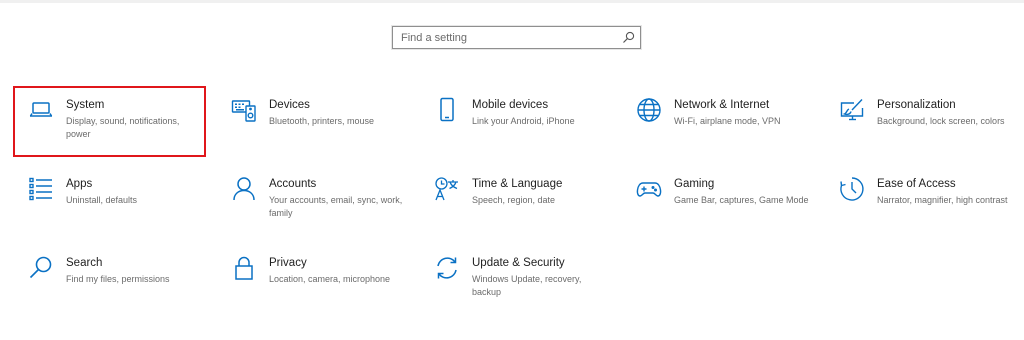 The image size is (1024, 340). What do you see at coordinates (244, 189) in the screenshot?
I see `person-icon` at bounding box center [244, 189].